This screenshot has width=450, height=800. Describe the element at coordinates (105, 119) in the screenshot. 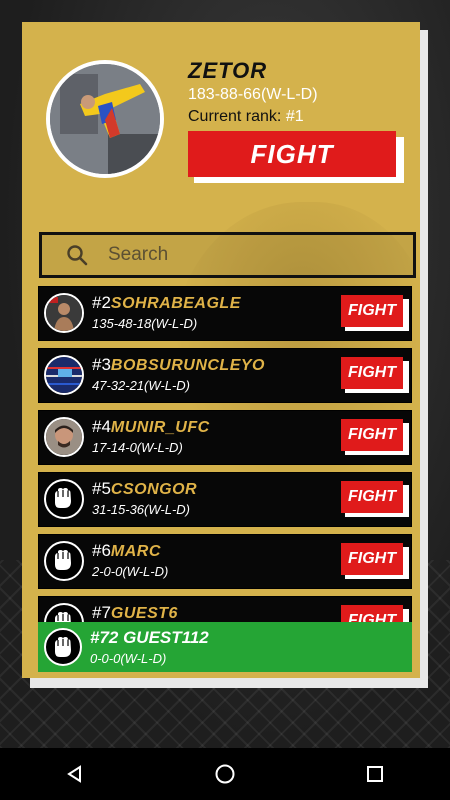

I see `profile-avatar` at that location.